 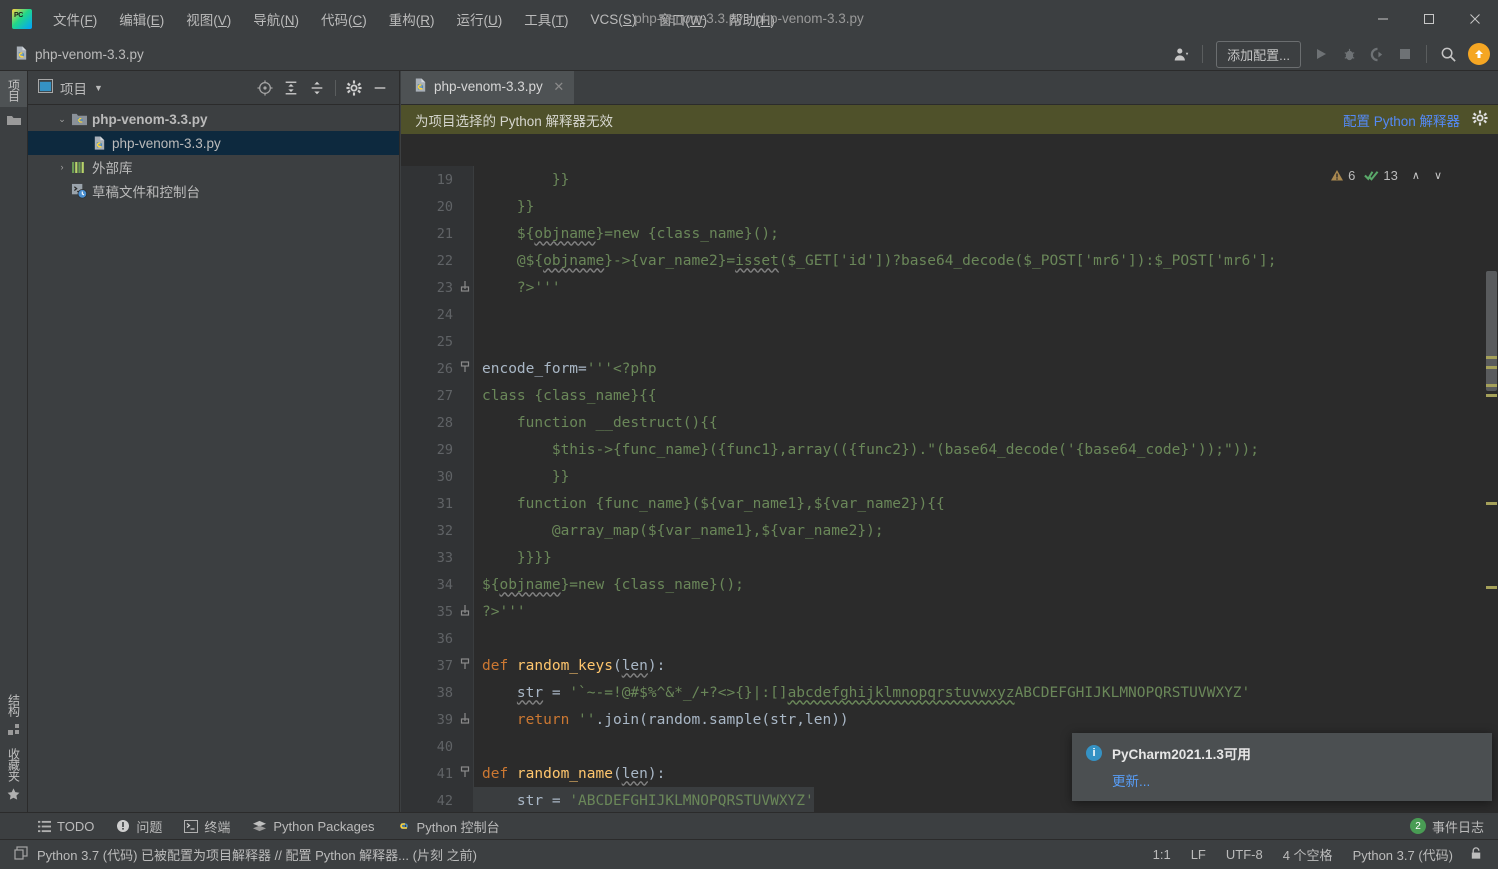 I want to click on tool-python-packages: Python Packages, so click(x=313, y=826).